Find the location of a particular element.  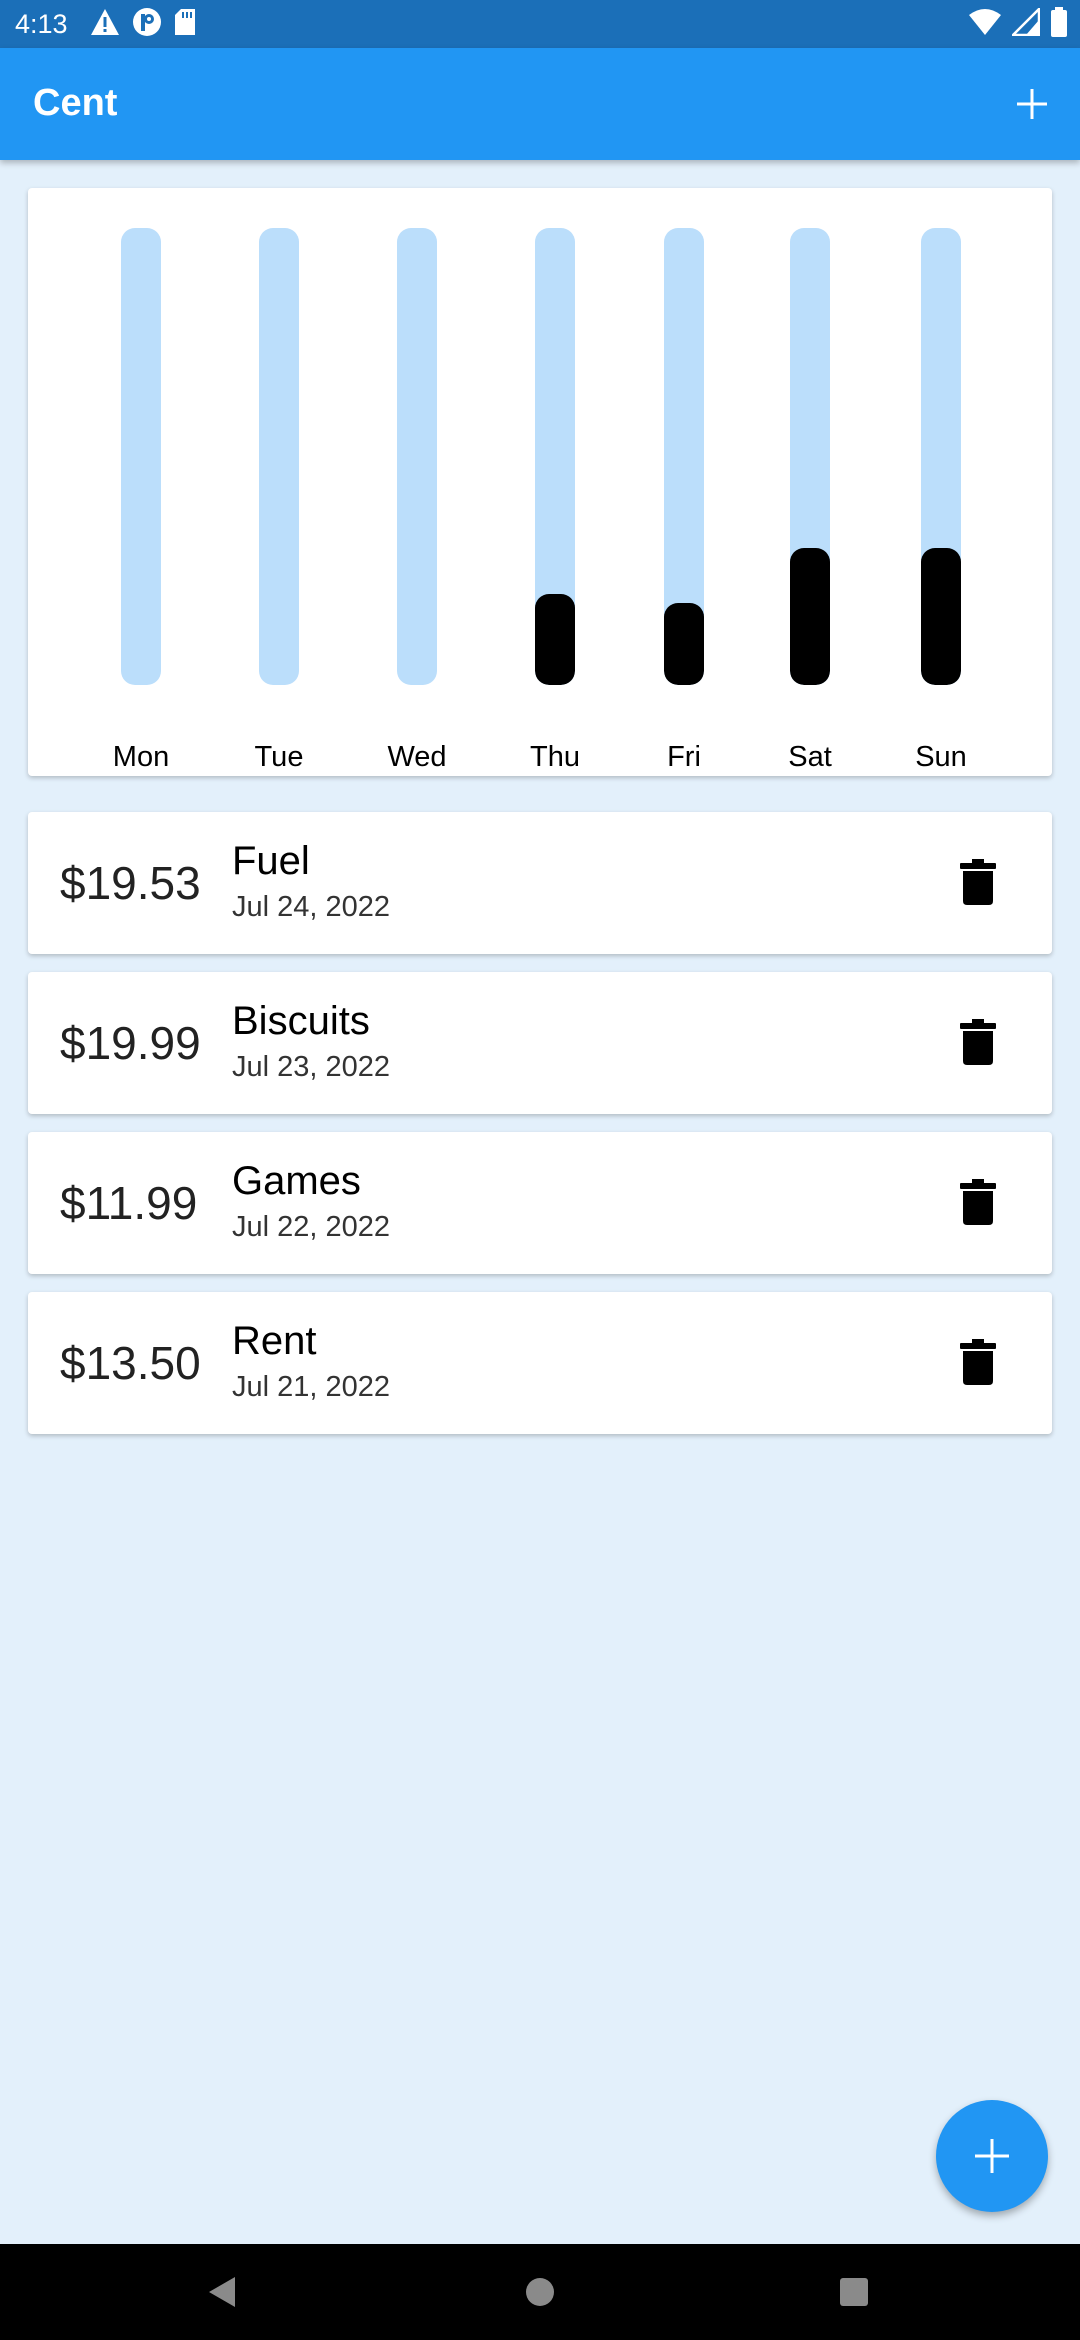

transaction-date: Jul 24, 2022 is located at coordinates (311, 907).